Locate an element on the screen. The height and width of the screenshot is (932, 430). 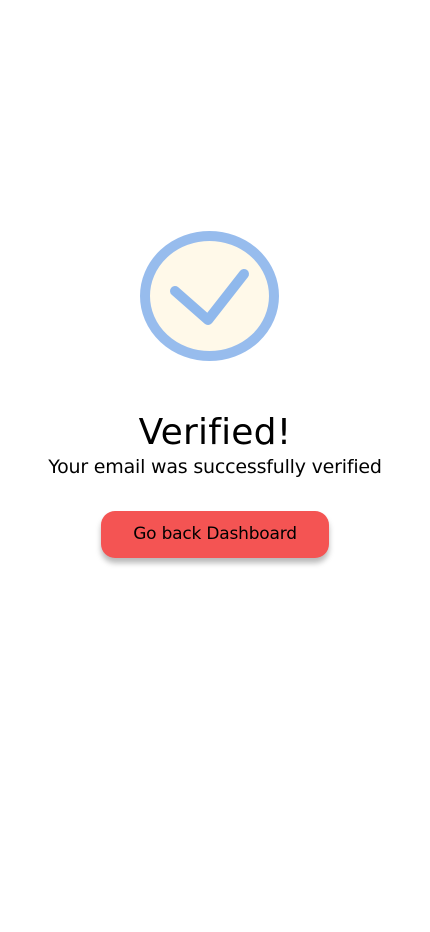
go-back-dashboard-button: Go back Dashboard is located at coordinates (215, 534).